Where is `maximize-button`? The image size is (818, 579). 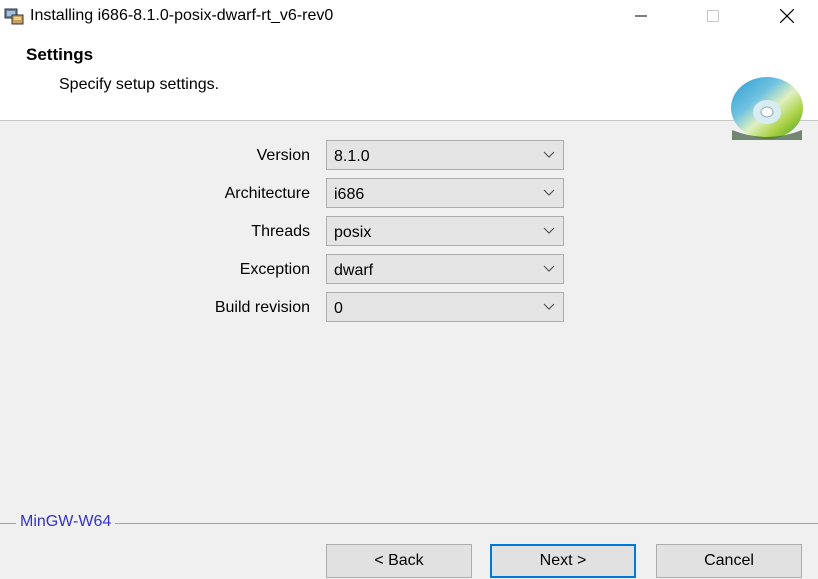 maximize-button is located at coordinates (713, 16).